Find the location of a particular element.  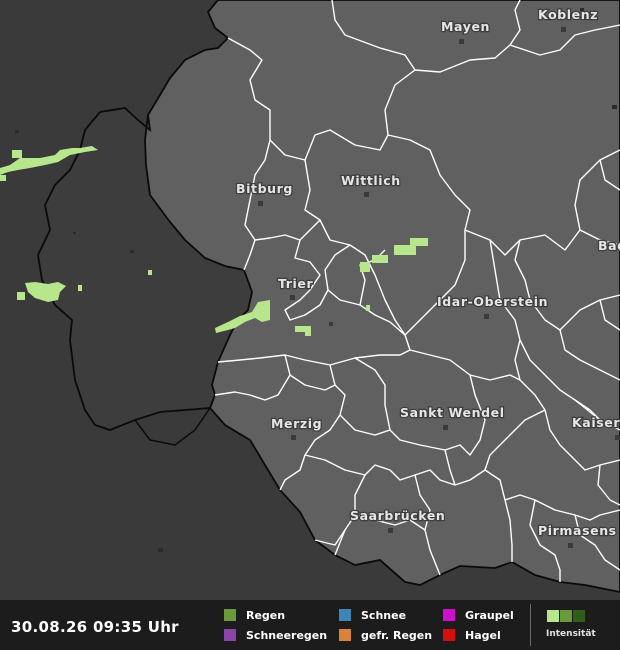

legend-swatch-graupel is located at coordinates (449, 615).